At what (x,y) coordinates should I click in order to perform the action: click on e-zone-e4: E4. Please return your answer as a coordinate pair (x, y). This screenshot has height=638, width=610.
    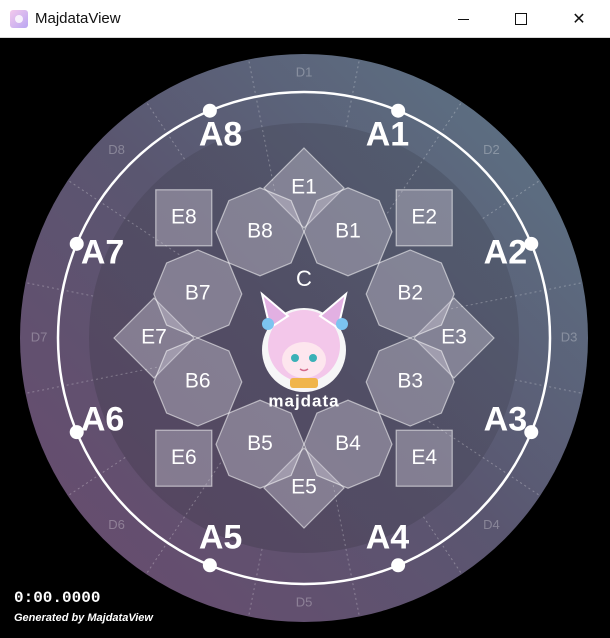
    Looking at the image, I should click on (424, 458).